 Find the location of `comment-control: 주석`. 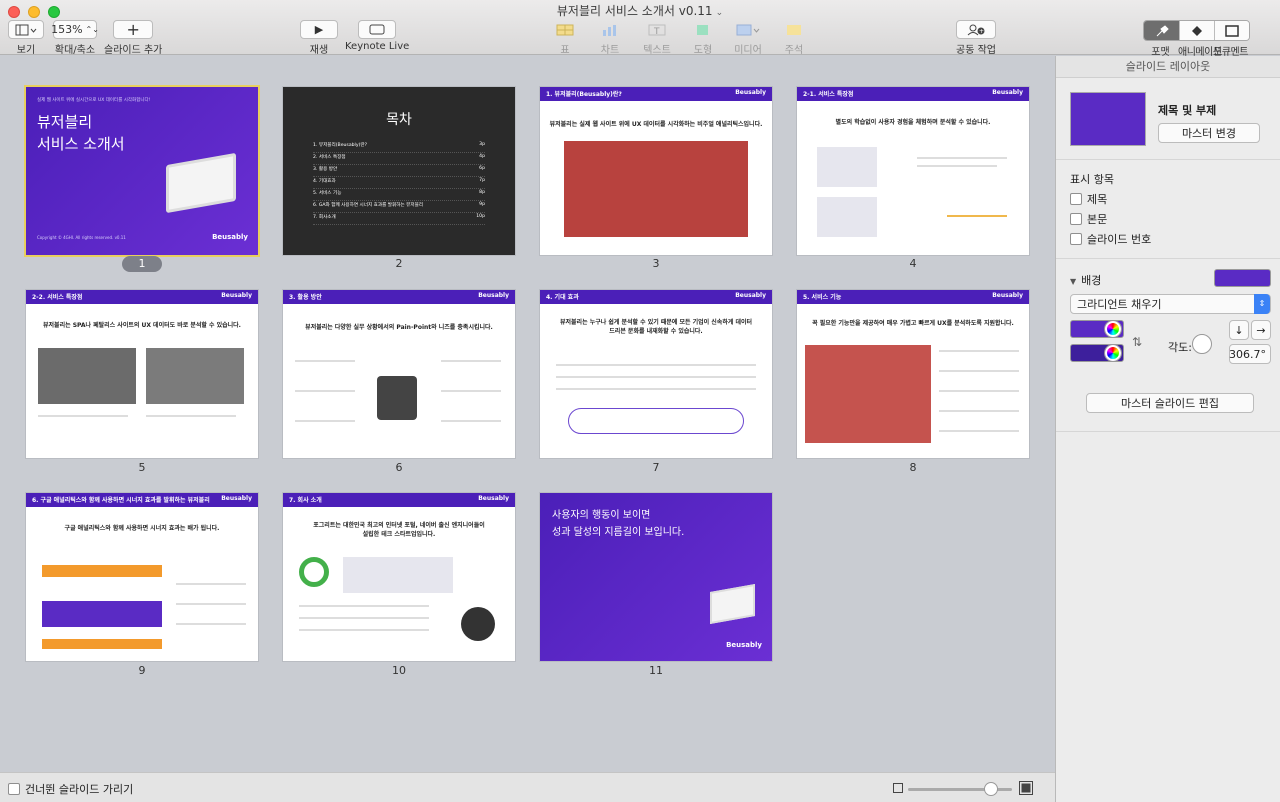

comment-control: 주석 is located at coordinates (794, 38).